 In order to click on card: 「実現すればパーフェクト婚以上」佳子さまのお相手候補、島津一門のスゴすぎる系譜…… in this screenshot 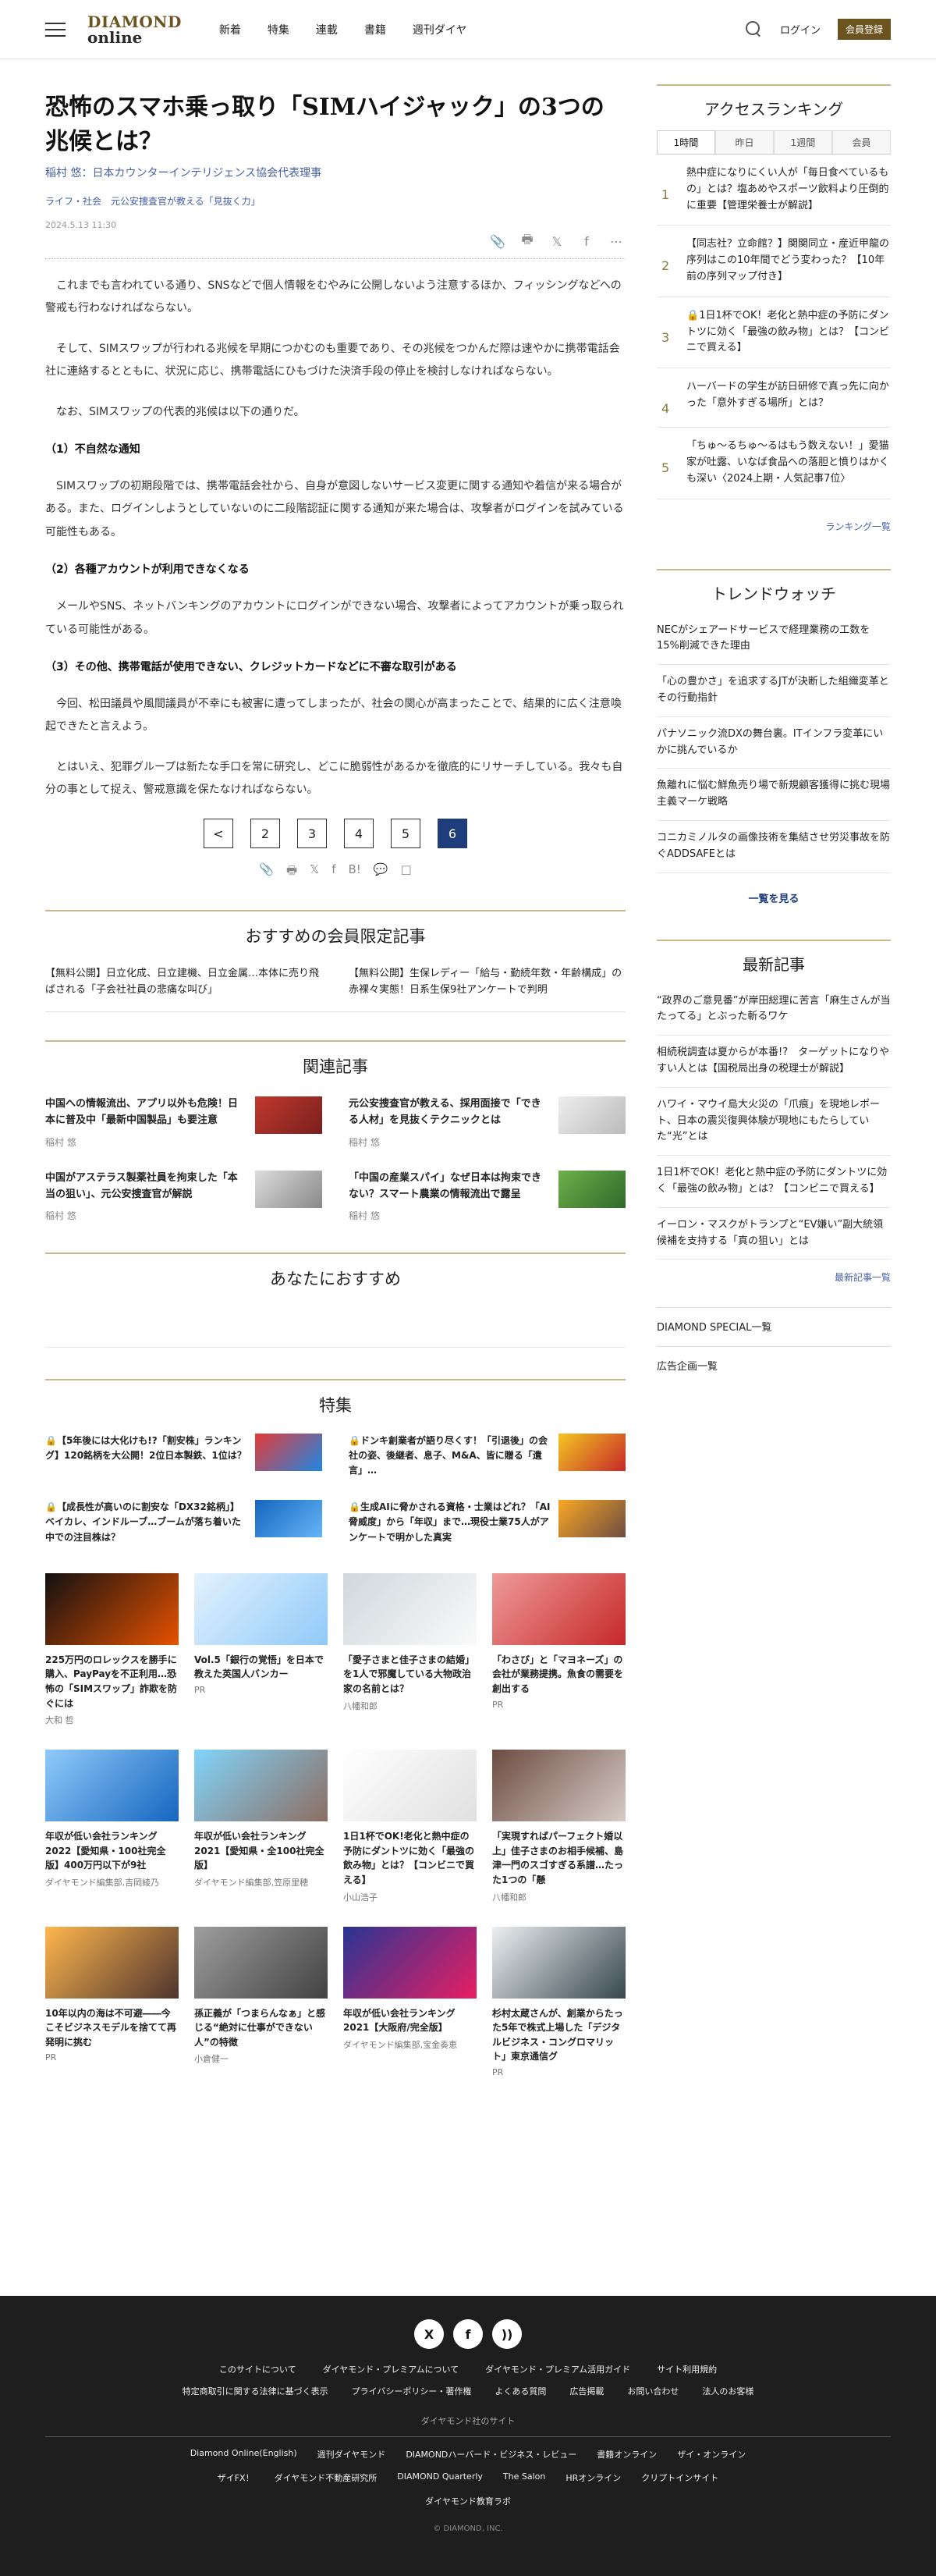, I will do `click(559, 1827)`.